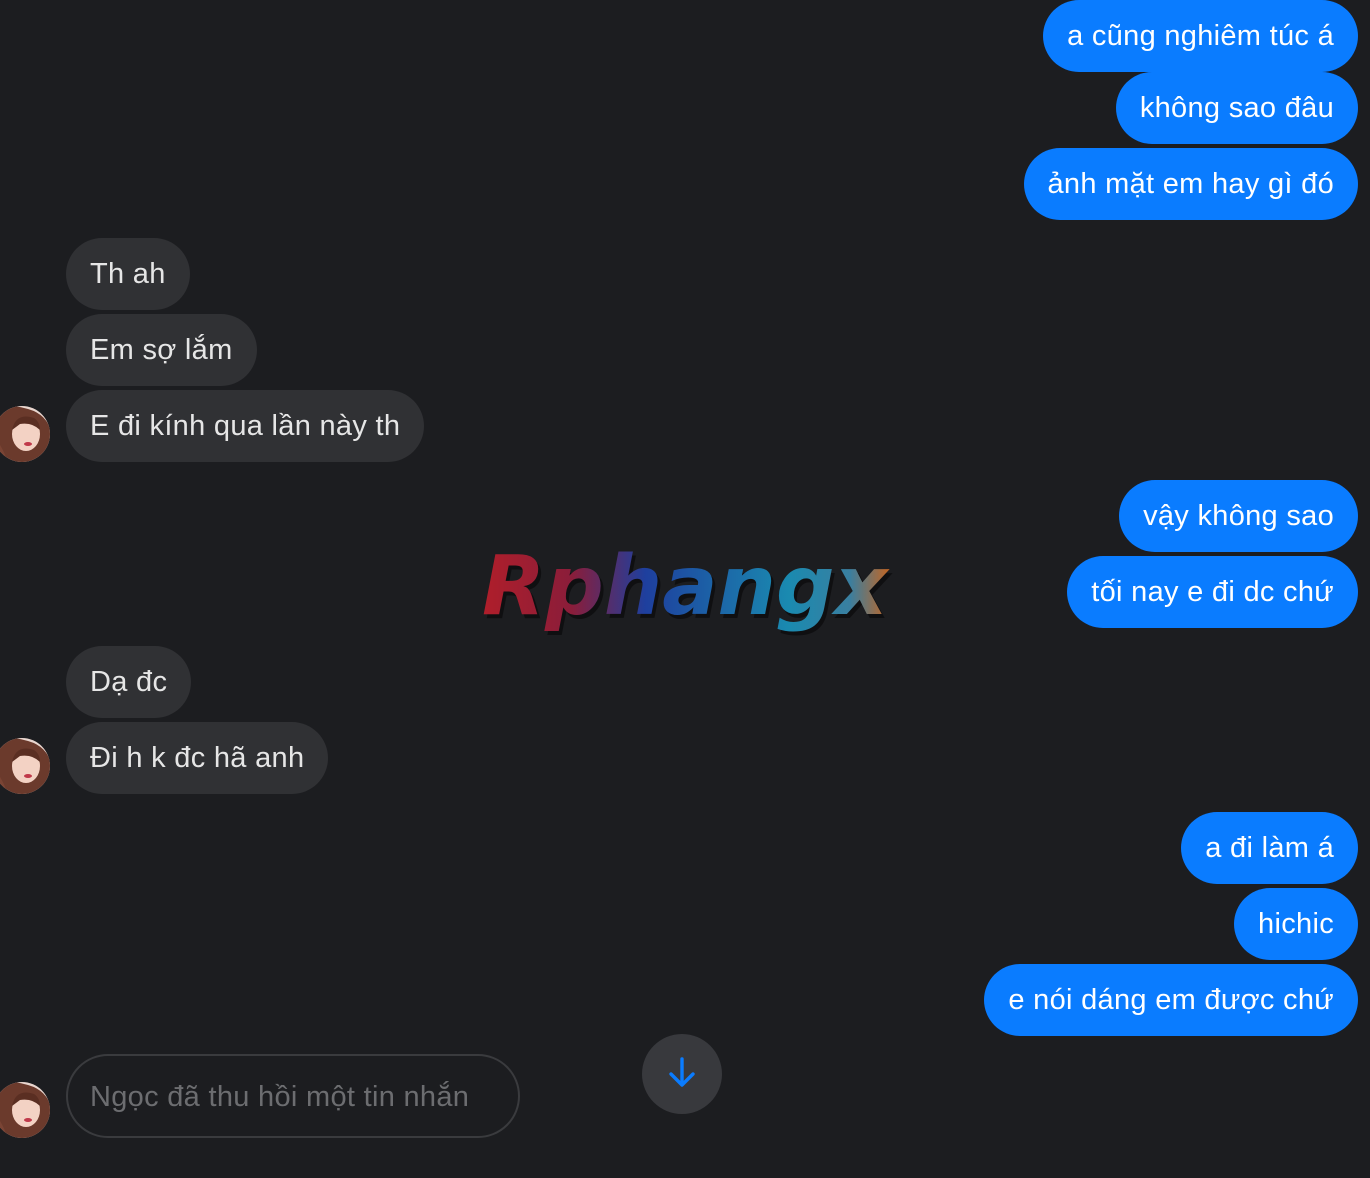  Describe the element at coordinates (1296, 924) in the screenshot. I see `outgoing-message: hichic` at that location.